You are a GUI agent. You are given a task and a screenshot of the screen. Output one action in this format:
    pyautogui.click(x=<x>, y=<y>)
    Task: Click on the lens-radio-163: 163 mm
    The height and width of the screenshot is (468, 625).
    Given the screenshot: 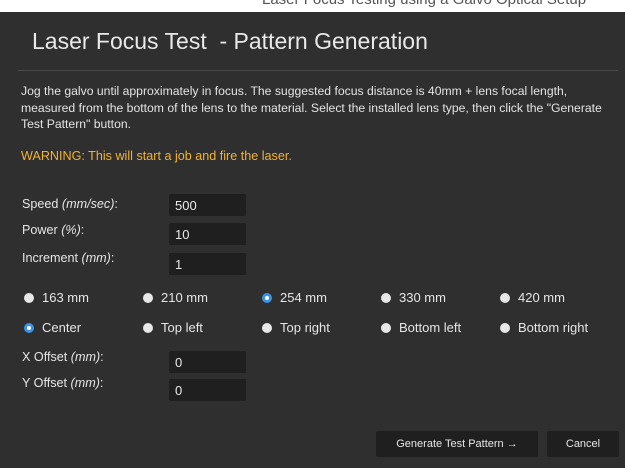 What is the action you would take?
    pyautogui.click(x=56, y=297)
    